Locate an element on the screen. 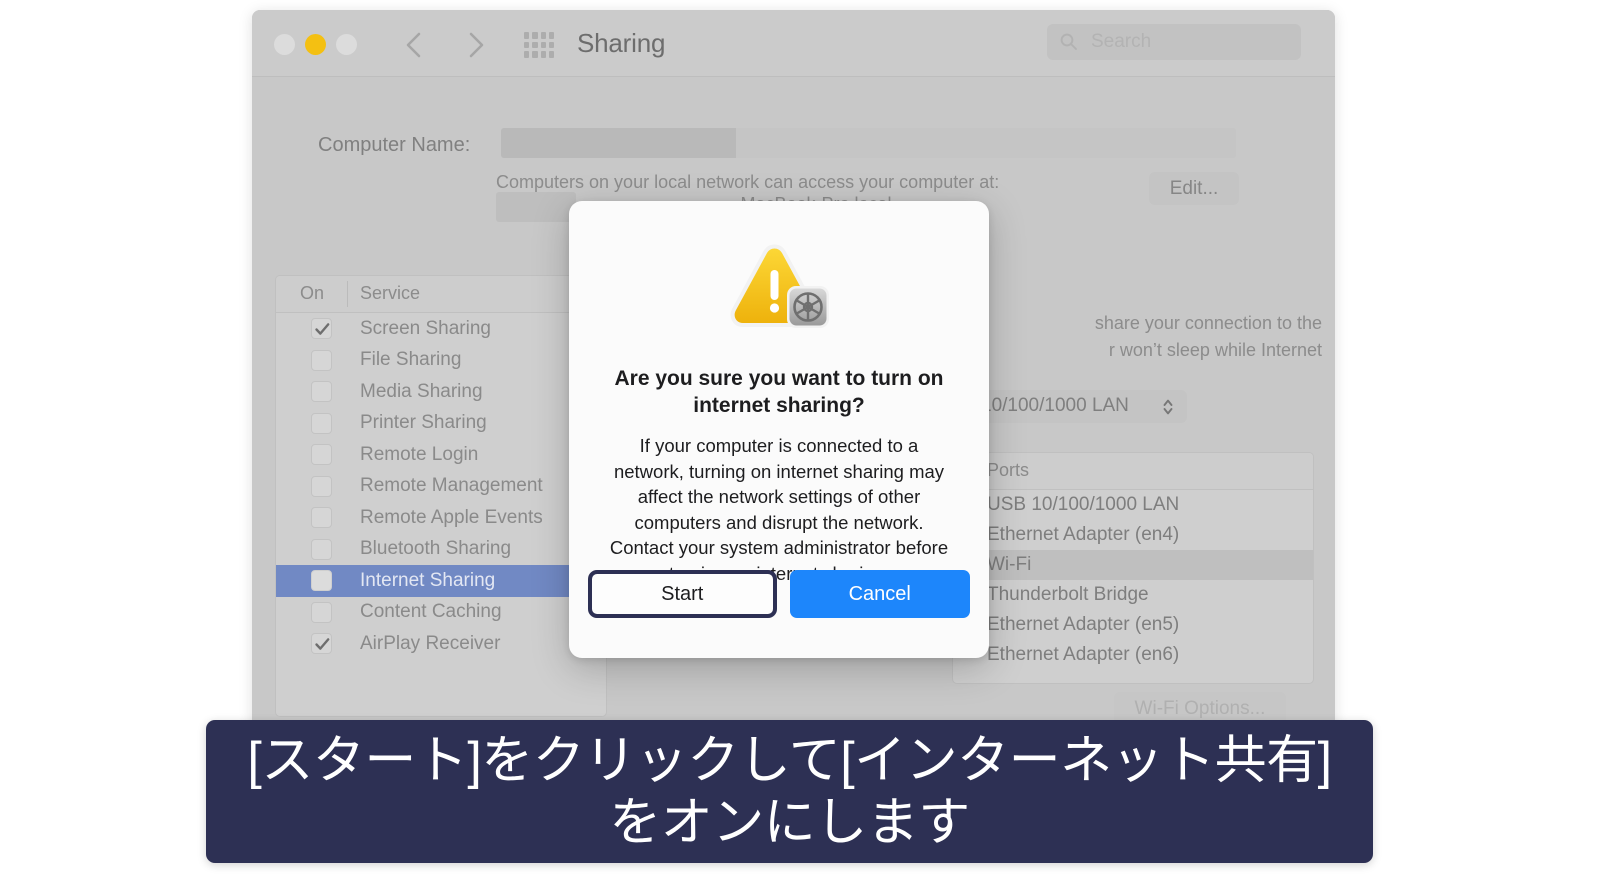  port-row: Ethernet Adapter (en4) is located at coordinates (1133, 535).